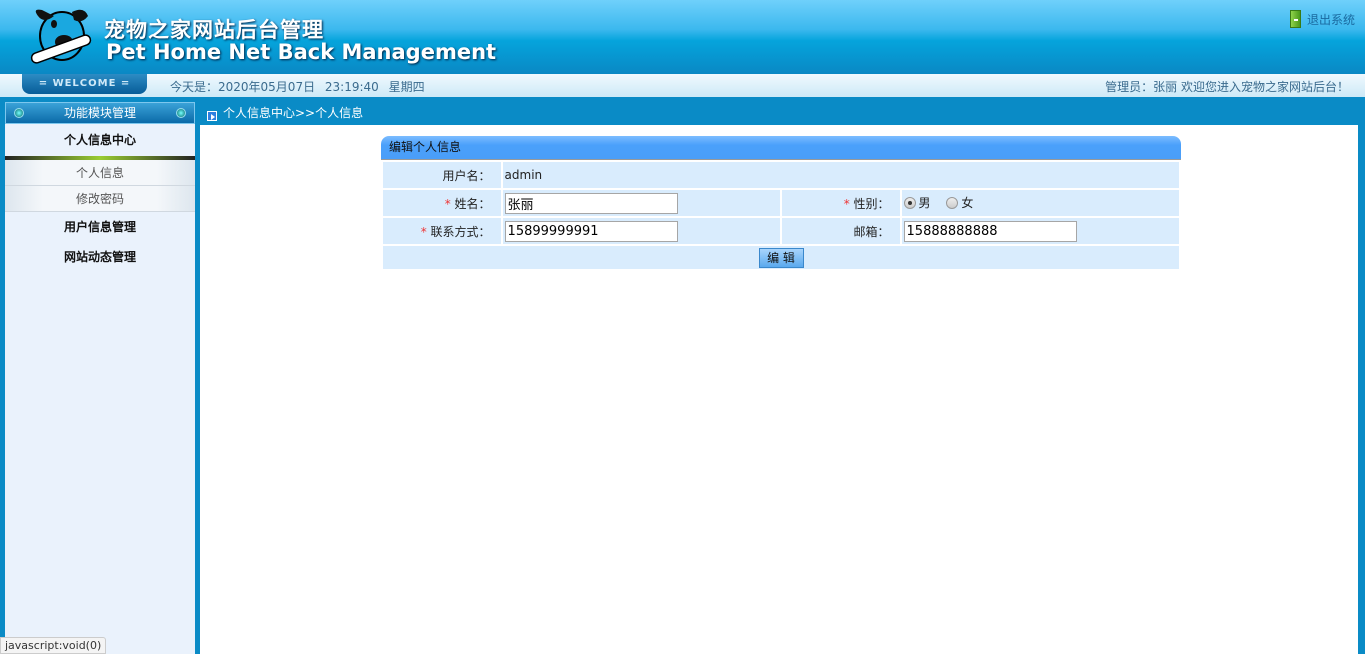  What do you see at coordinates (297, 87) in the screenshot?
I see `current-datetime: 今天是：2020年05月07日 23:19:40 星期四` at bounding box center [297, 87].